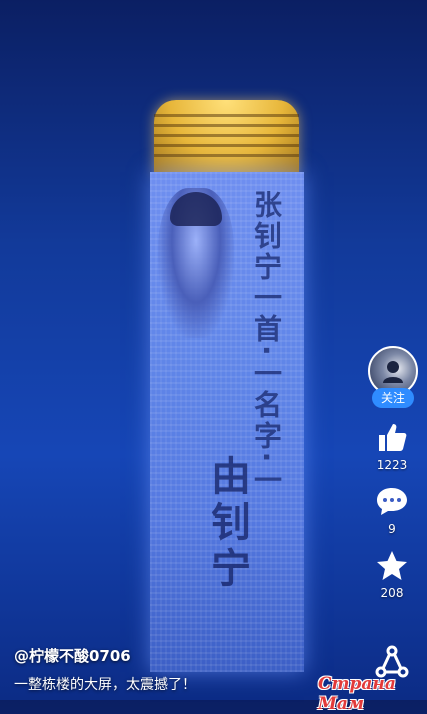 The image size is (427, 714). I want to click on comment-bubble-icon, so click(392, 501).